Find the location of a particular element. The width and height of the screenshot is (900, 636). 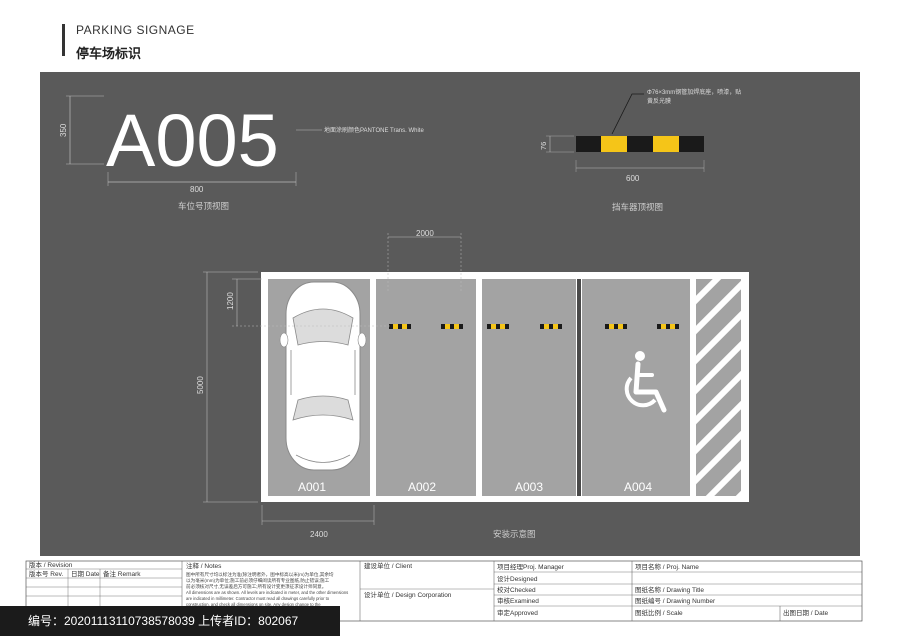

wheel-stop-note-line1: Φ76×3mm钢管加焊底座，喷漆，贴 is located at coordinates (694, 92).